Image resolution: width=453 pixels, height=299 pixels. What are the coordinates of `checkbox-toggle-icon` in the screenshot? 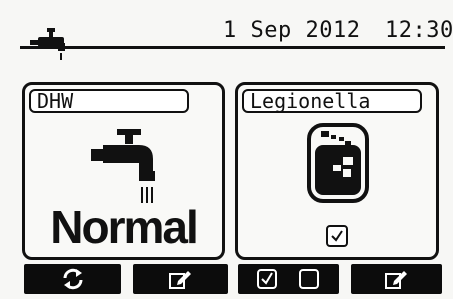 It's located at (288, 279).